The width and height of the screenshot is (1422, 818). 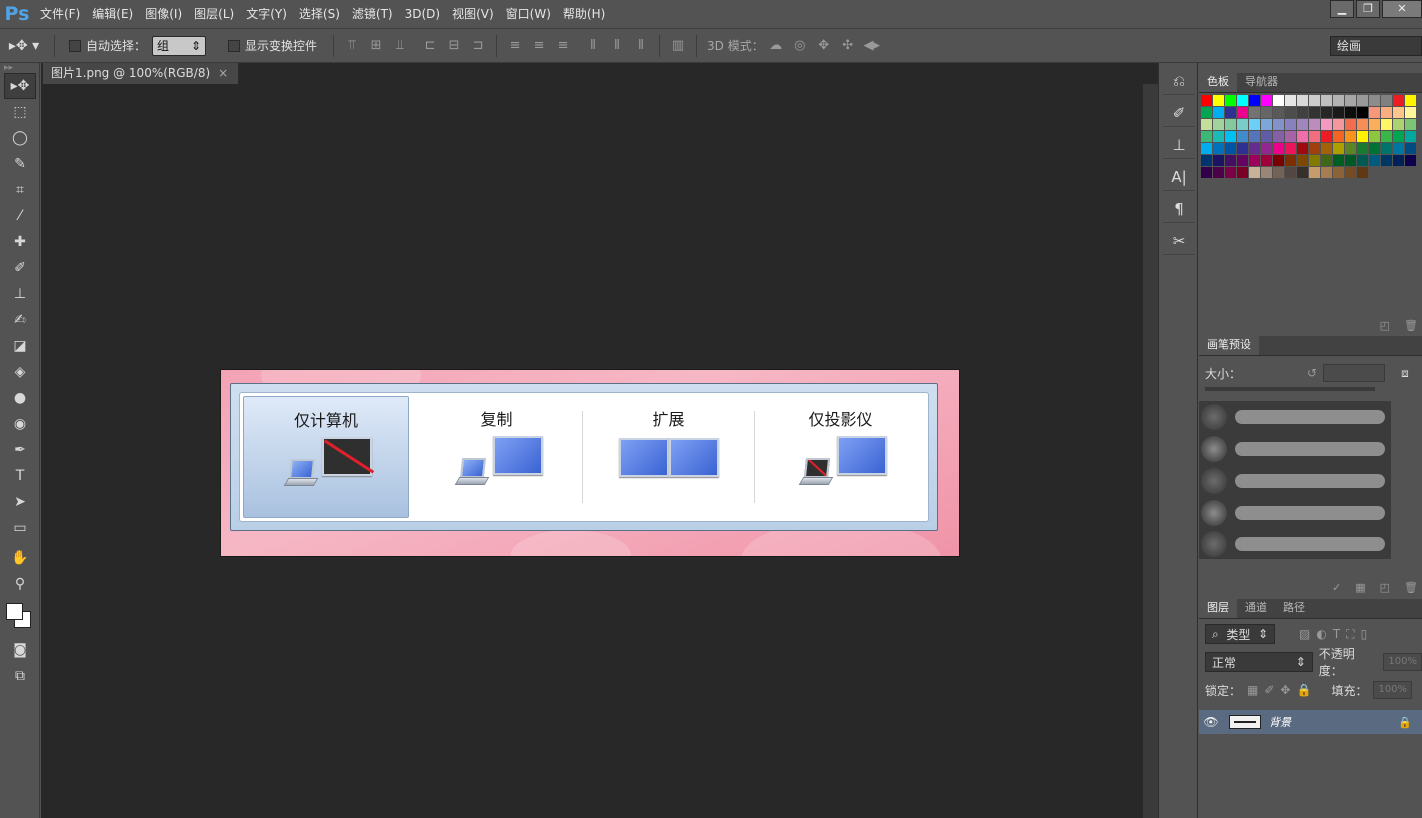 What do you see at coordinates (872, 46) in the screenshot?
I see `3d-scale-icon: ◀▸` at bounding box center [872, 46].